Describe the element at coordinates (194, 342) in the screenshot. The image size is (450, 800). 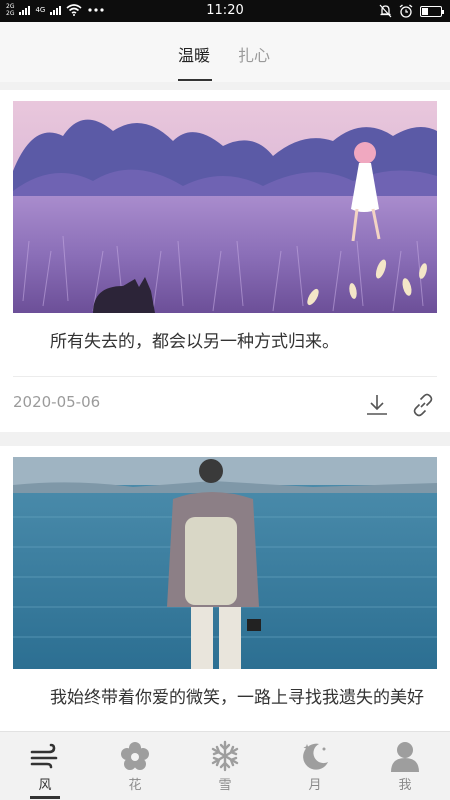
I see `quote-text: 所有失去的，都会以另一种方式归来。` at that location.